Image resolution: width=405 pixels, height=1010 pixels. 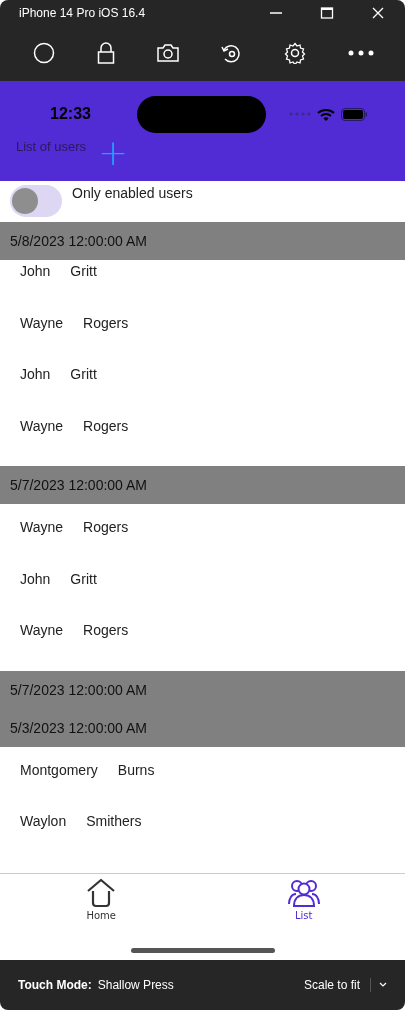 I want to click on last-name: Smithers, so click(x=114, y=822).